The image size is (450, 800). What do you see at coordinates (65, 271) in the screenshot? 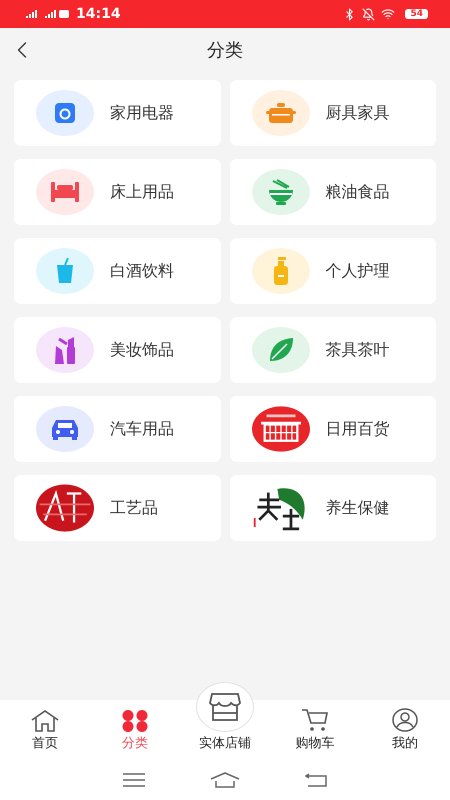
I see `cup-icon` at bounding box center [65, 271].